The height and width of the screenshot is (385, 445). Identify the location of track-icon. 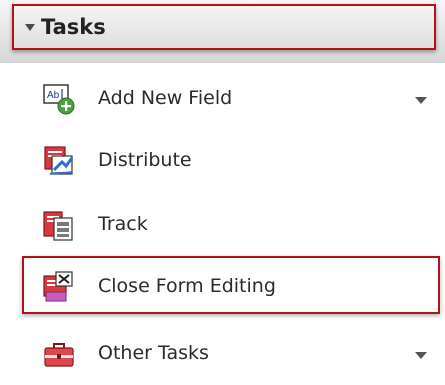
(58, 226).